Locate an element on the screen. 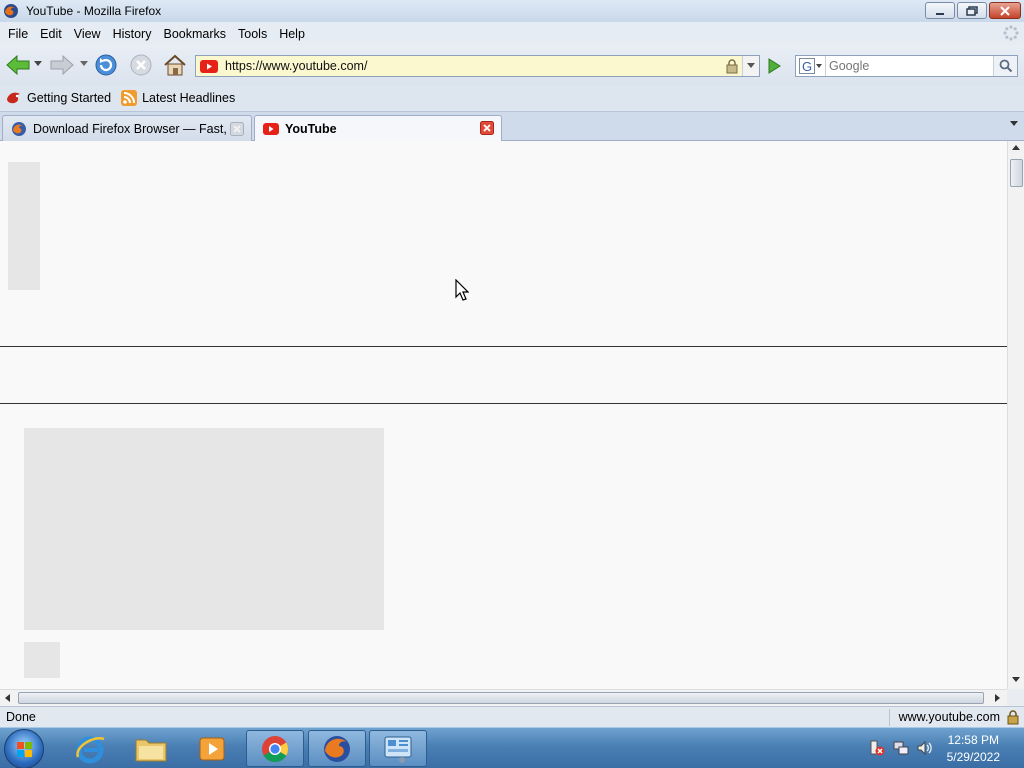 The image size is (1024, 768). loading-placeholder-sidebar is located at coordinates (24, 226).